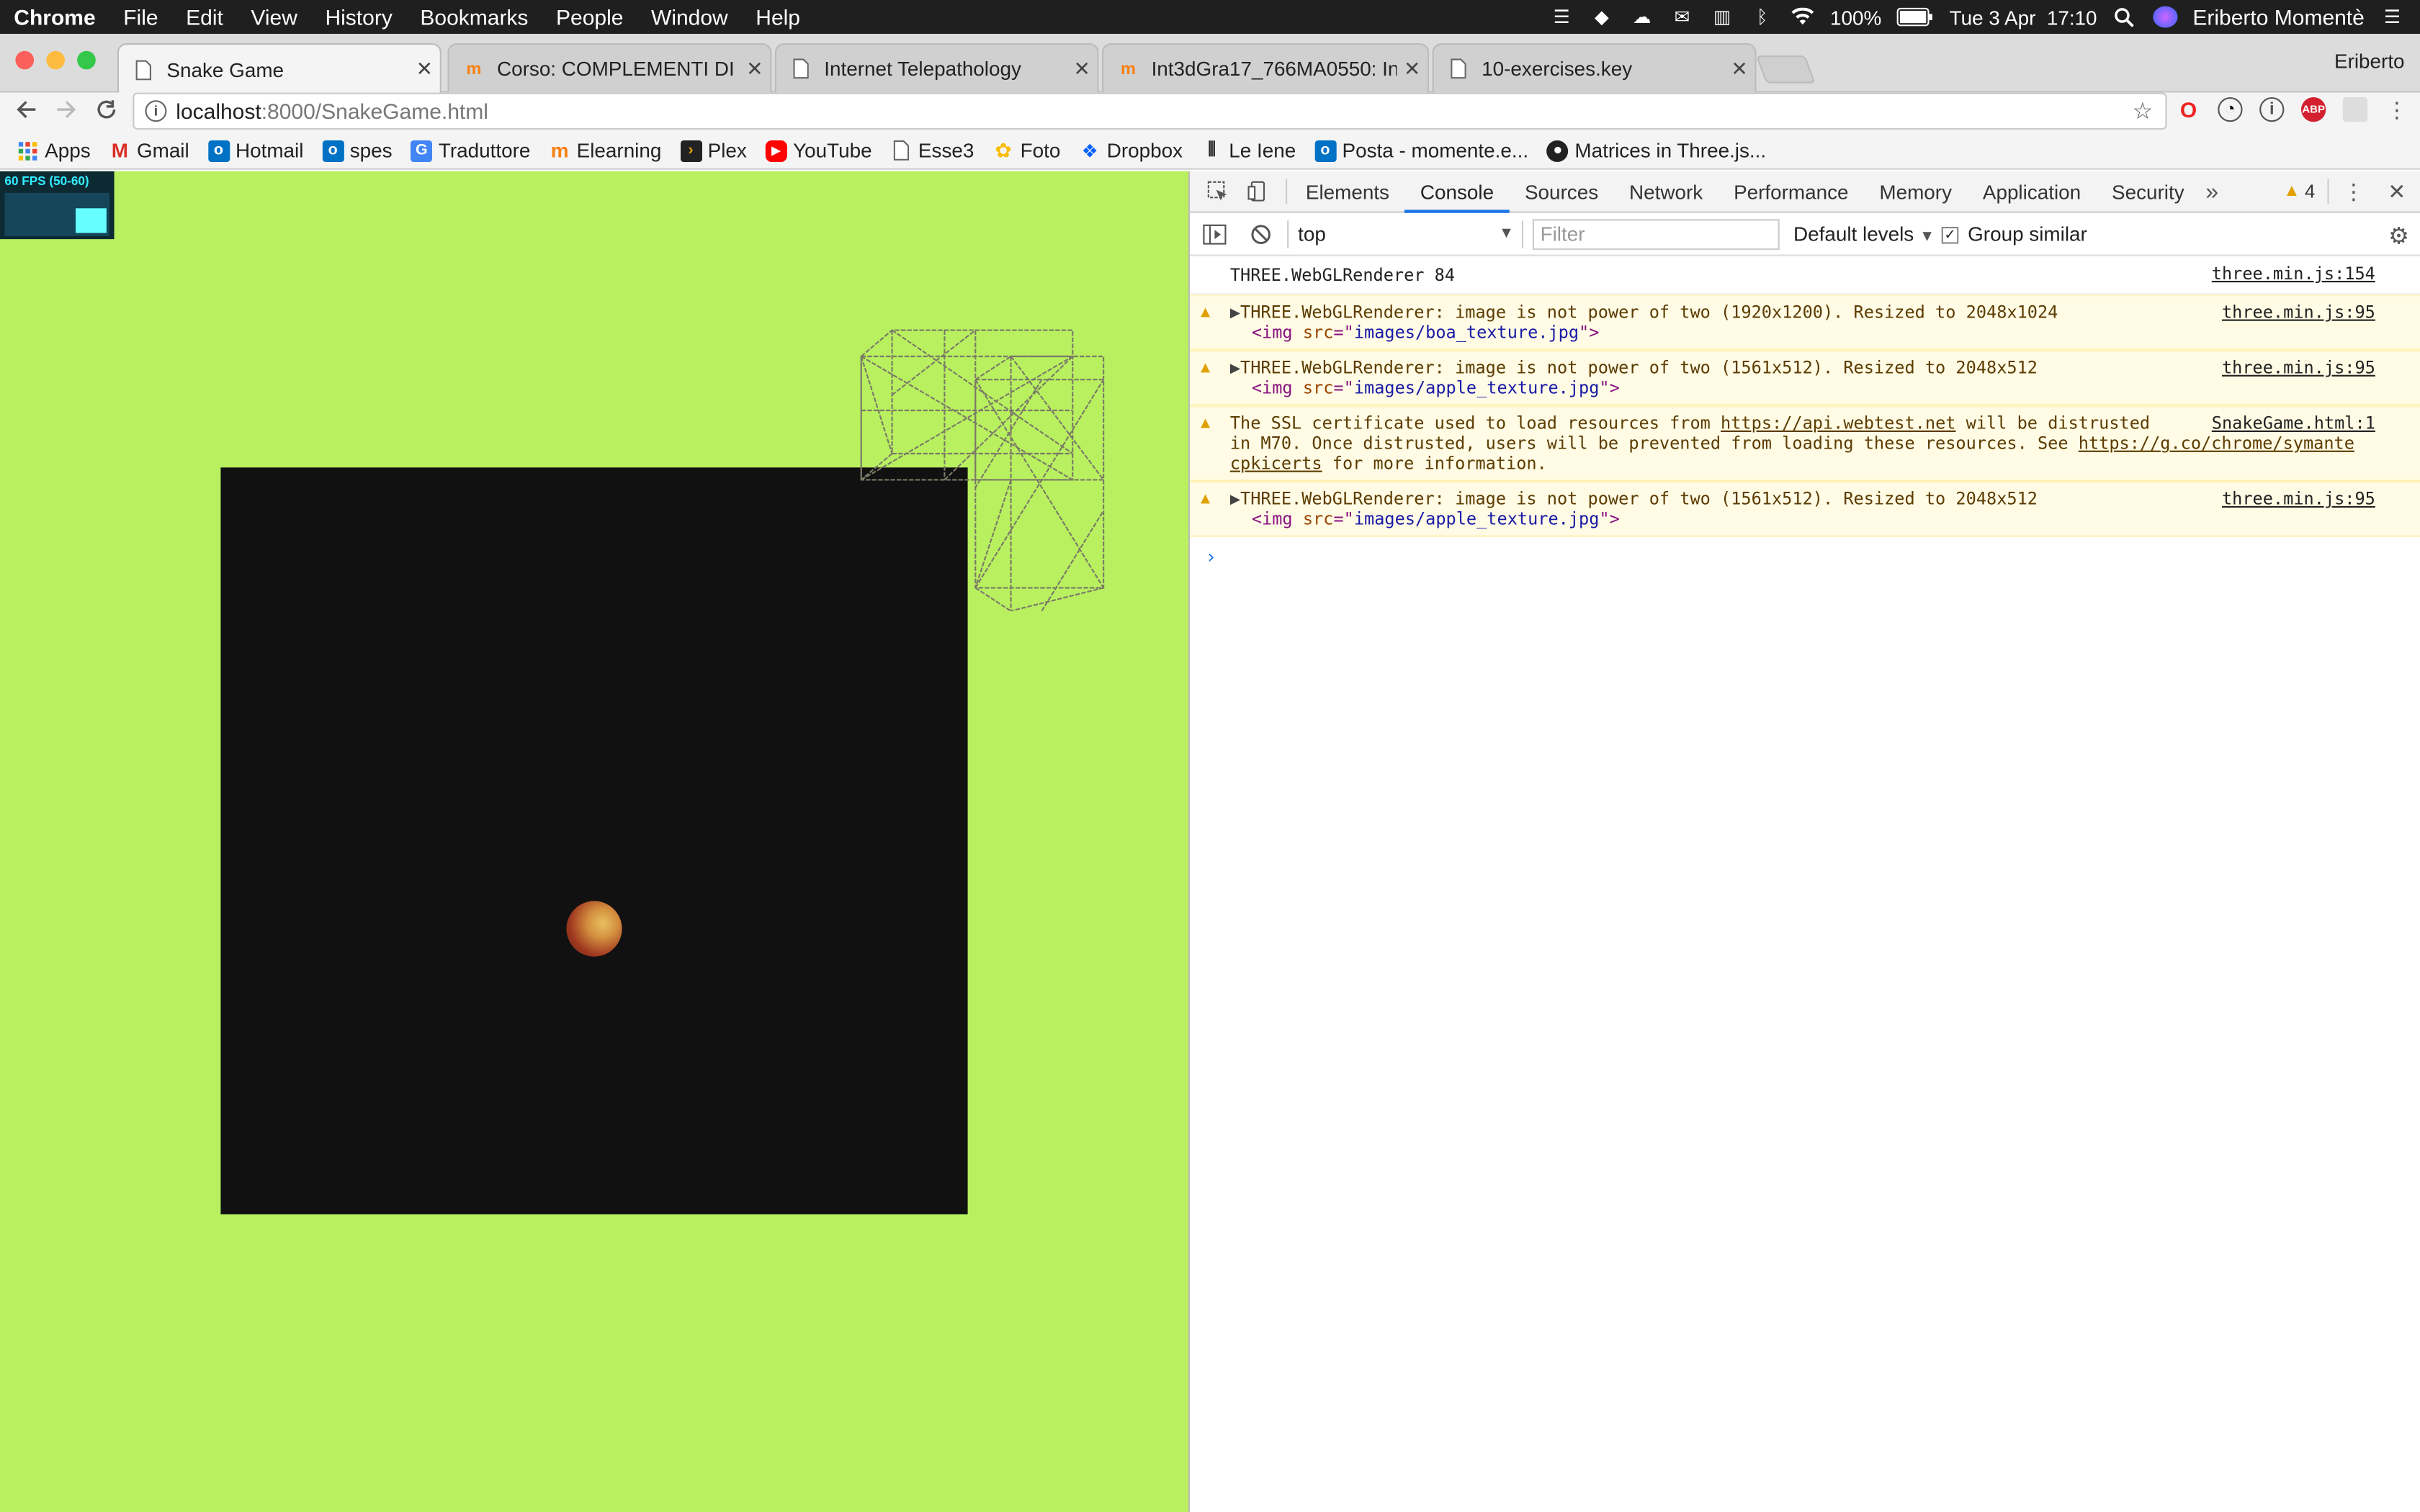 This screenshot has width=2420, height=1512. What do you see at coordinates (1261, 234) in the screenshot?
I see `clear-console-icon` at bounding box center [1261, 234].